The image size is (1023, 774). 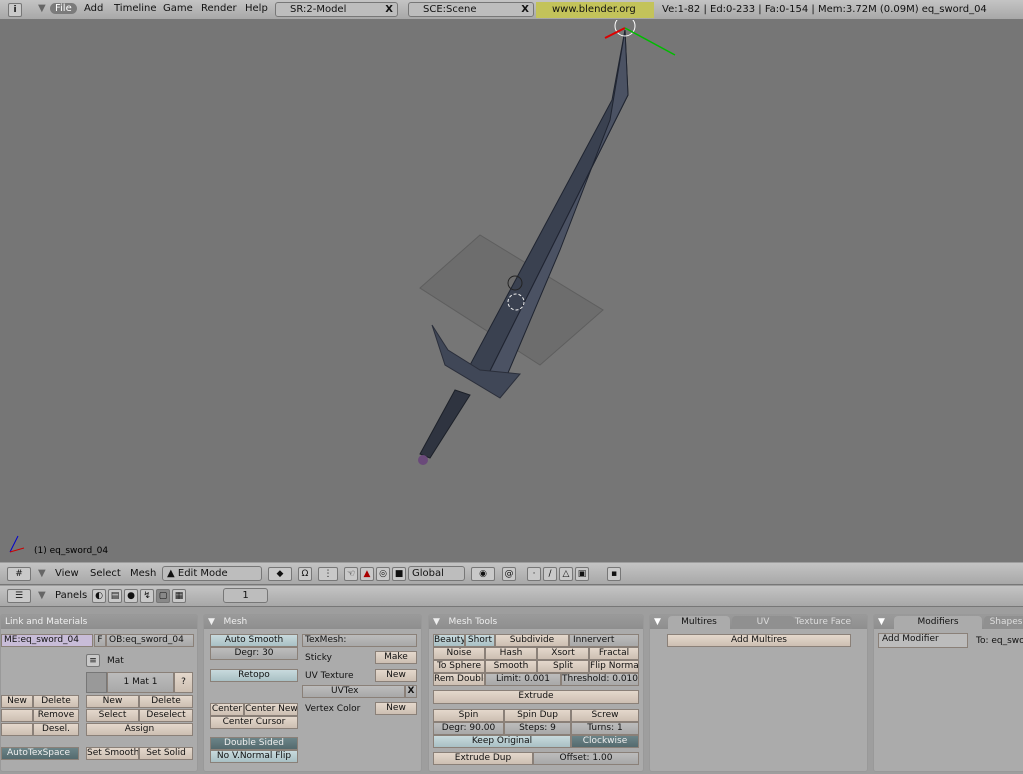 What do you see at coordinates (71, 595) in the screenshot?
I see `menu-panels: Panels` at bounding box center [71, 595].